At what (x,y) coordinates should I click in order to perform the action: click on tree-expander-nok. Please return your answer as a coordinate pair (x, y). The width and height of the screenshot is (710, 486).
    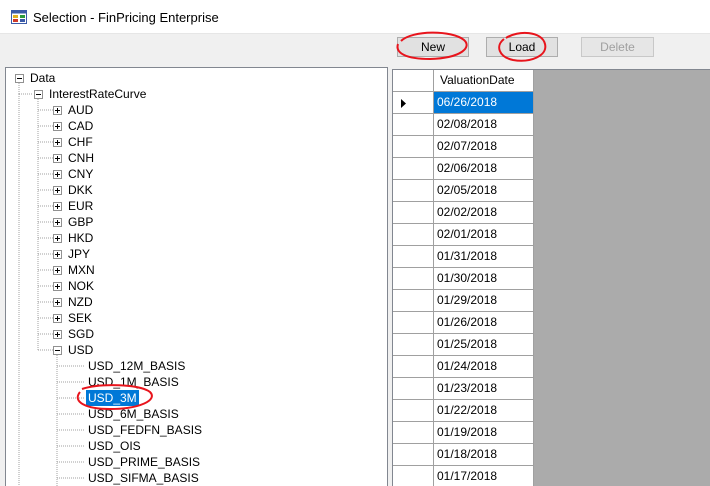
    Looking at the image, I should click on (57, 286).